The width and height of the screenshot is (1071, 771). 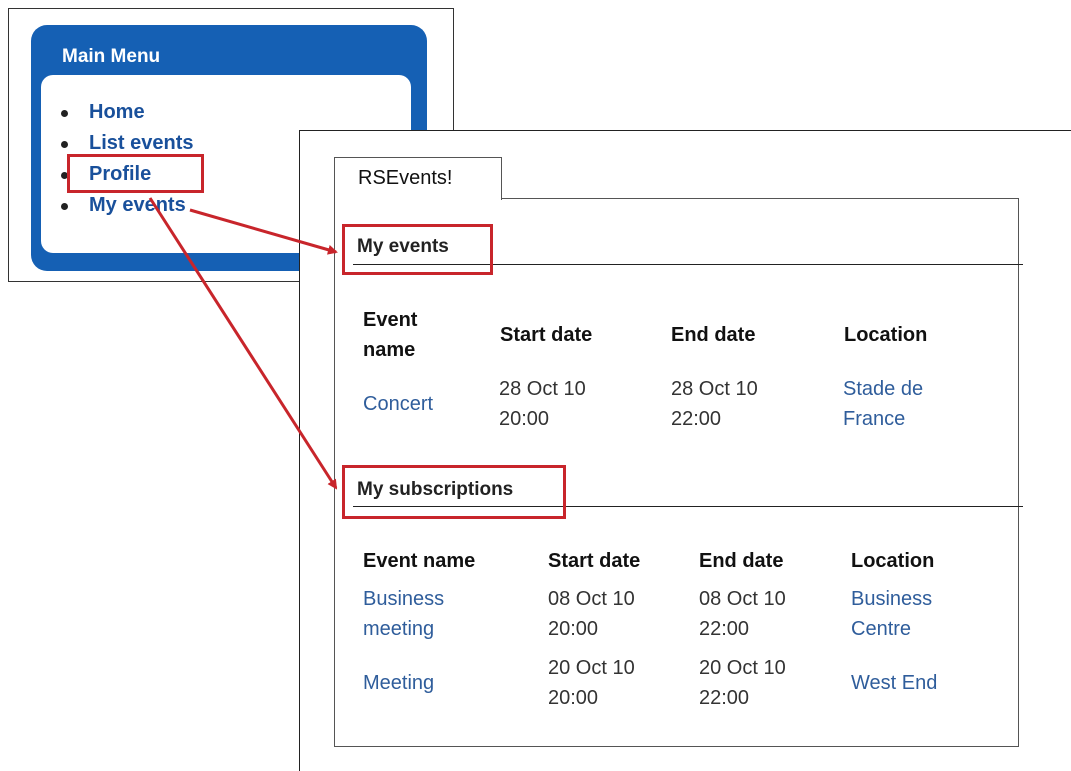 I want to click on arrow-to-my-events, so click(x=263, y=231).